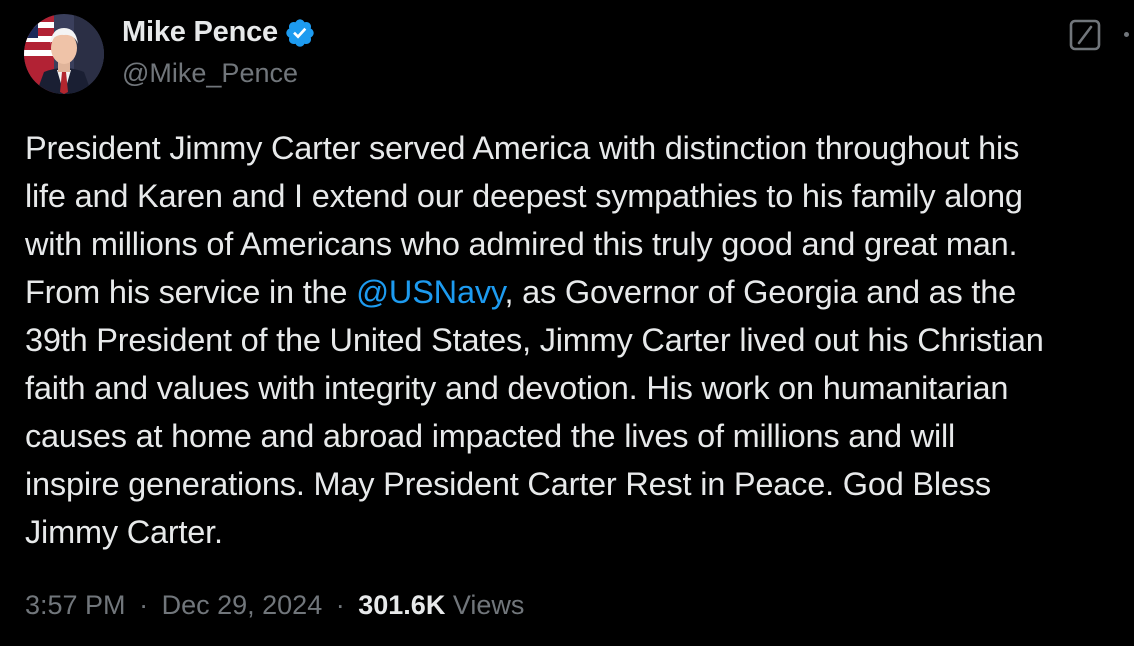 The height and width of the screenshot is (646, 1134). I want to click on avatar, so click(64, 54).